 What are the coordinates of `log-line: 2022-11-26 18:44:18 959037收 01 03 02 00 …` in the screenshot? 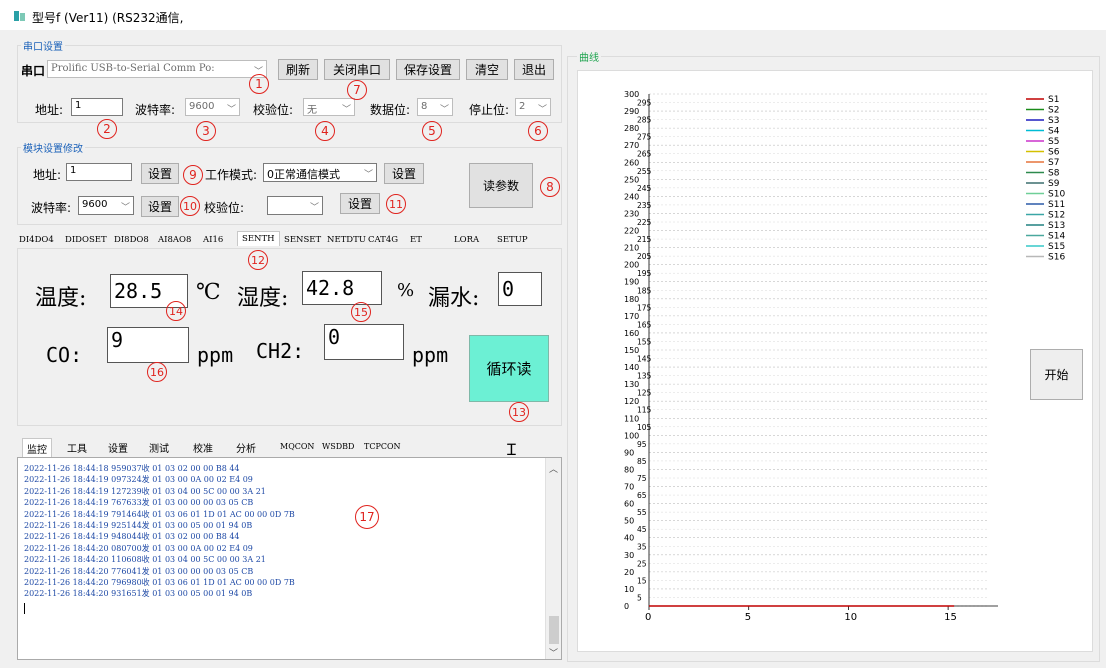 It's located at (132, 468).